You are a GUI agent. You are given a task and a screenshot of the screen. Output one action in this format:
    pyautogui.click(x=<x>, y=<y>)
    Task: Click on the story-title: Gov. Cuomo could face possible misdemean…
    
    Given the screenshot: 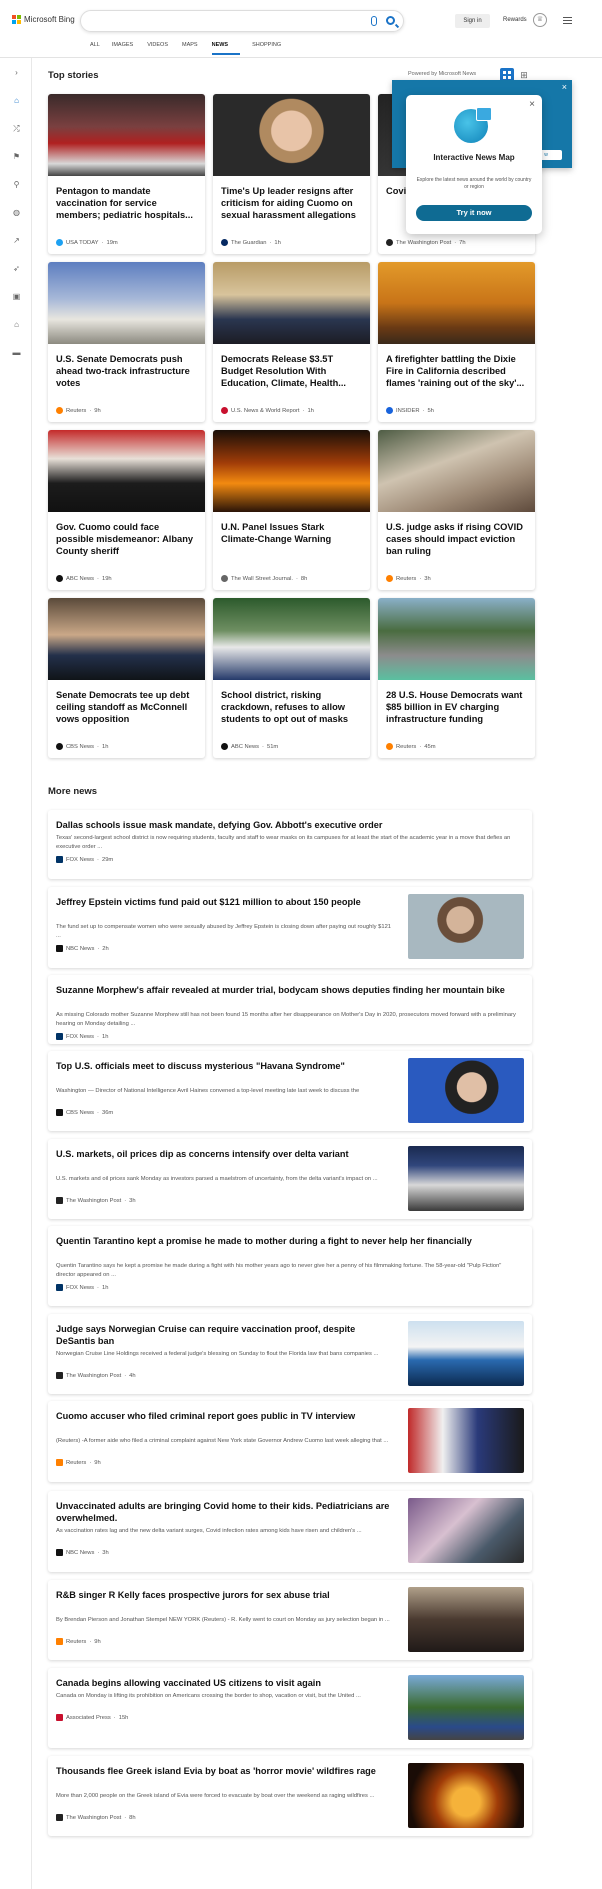 What is the action you would take?
    pyautogui.click(x=127, y=539)
    